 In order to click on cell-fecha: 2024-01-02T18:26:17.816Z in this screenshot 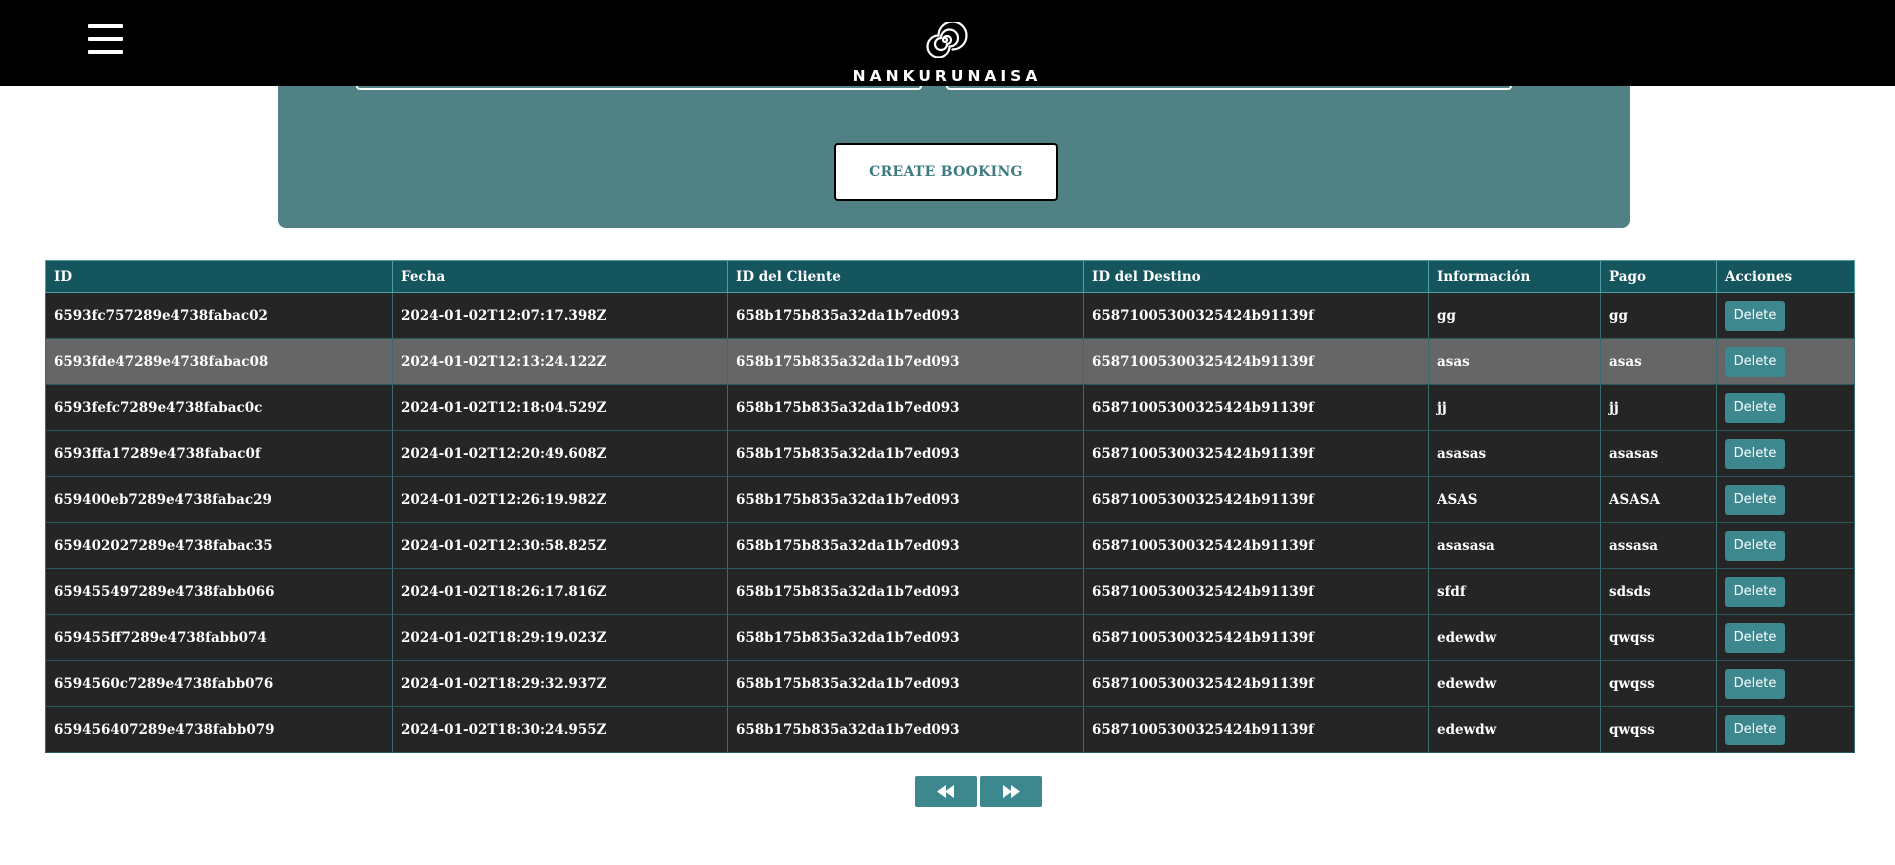, I will do `click(560, 591)`.